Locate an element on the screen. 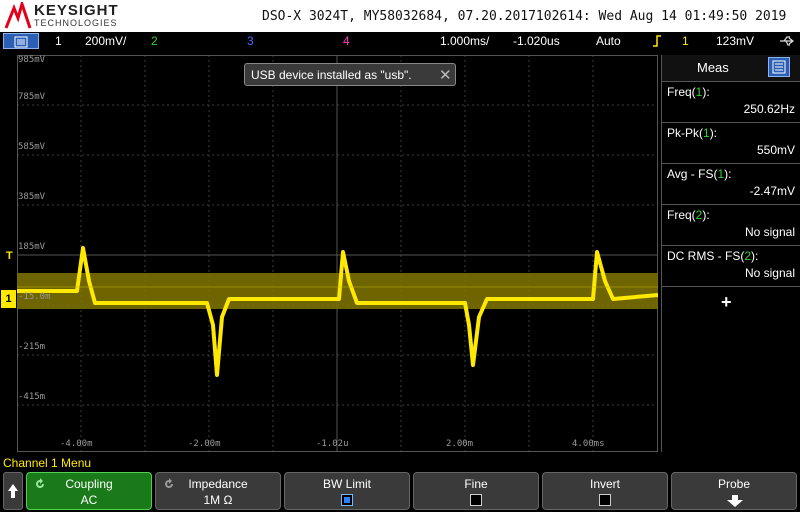 This screenshot has width=800, height=512. ch1-ground-marker-label: 1 is located at coordinates (8, 299).